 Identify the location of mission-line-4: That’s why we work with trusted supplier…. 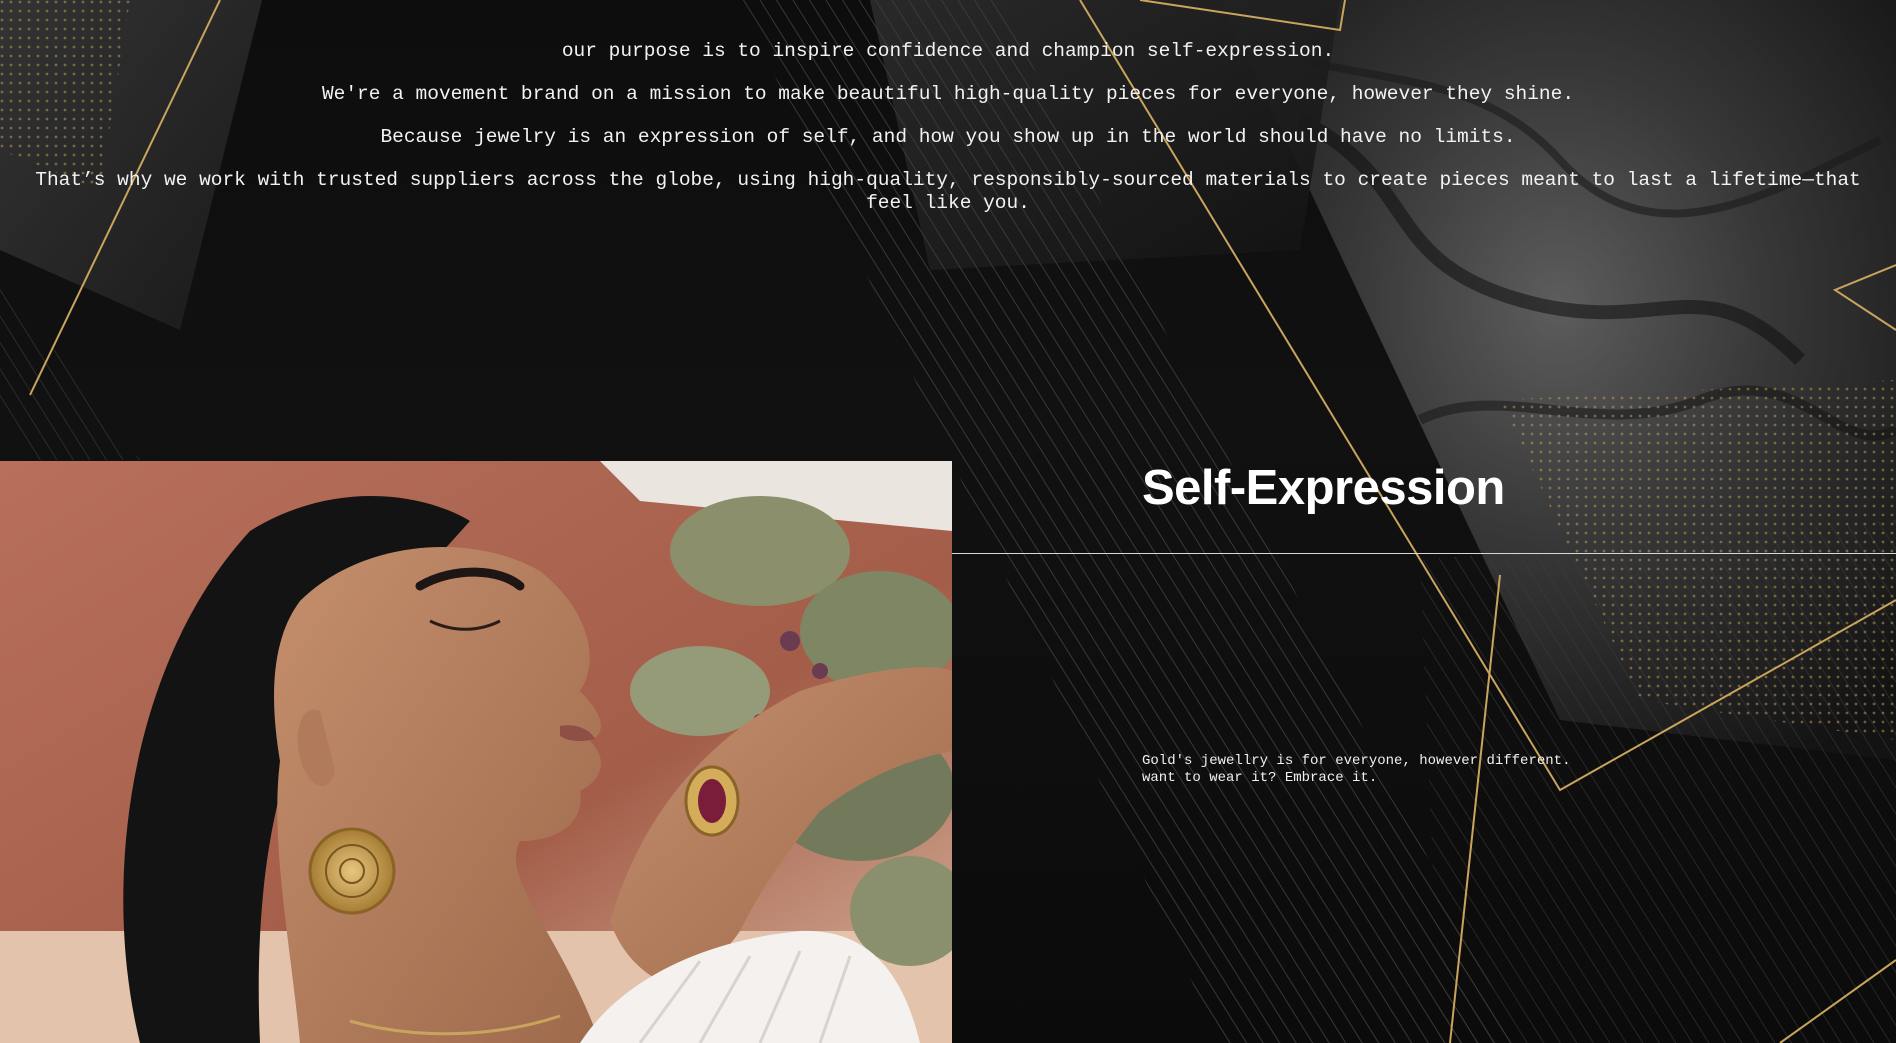
(948, 191).